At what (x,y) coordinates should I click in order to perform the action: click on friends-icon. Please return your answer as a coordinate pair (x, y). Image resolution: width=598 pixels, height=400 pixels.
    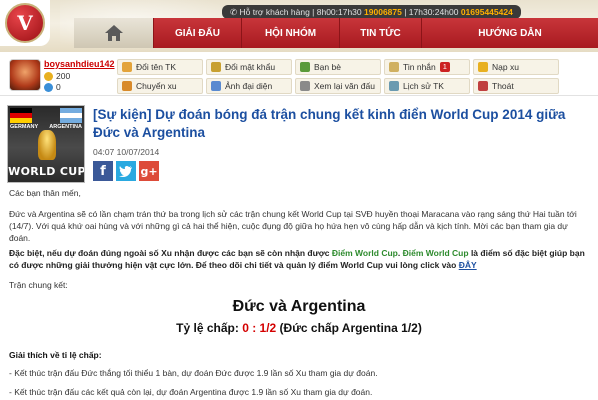
    Looking at the image, I should click on (305, 67).